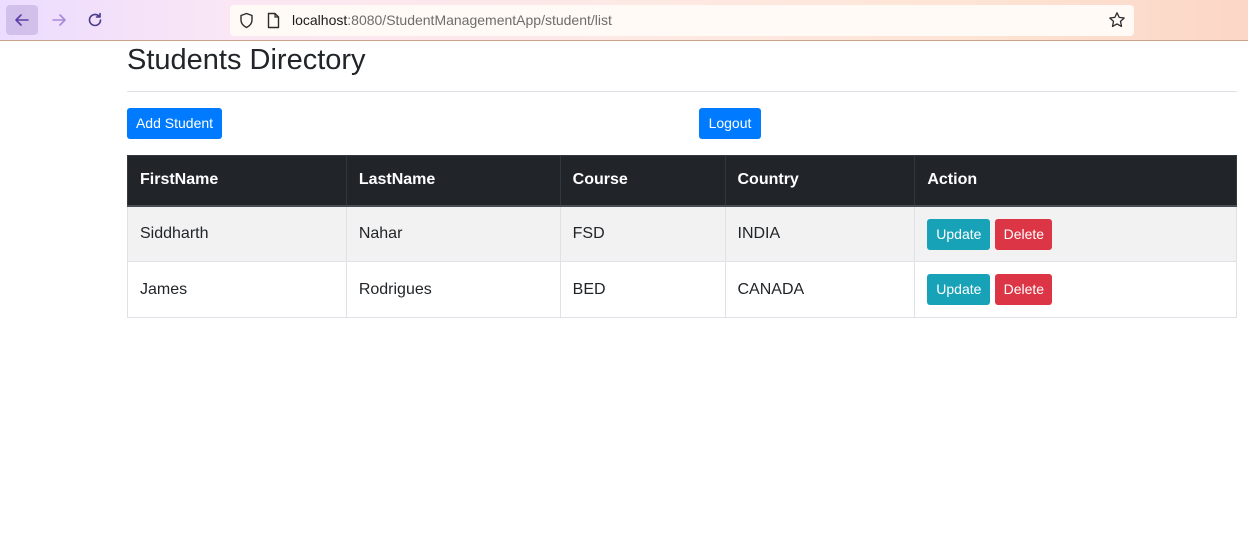 The height and width of the screenshot is (538, 1248). What do you see at coordinates (453, 289) in the screenshot?
I see `cell-lastname: Rodrigues` at bounding box center [453, 289].